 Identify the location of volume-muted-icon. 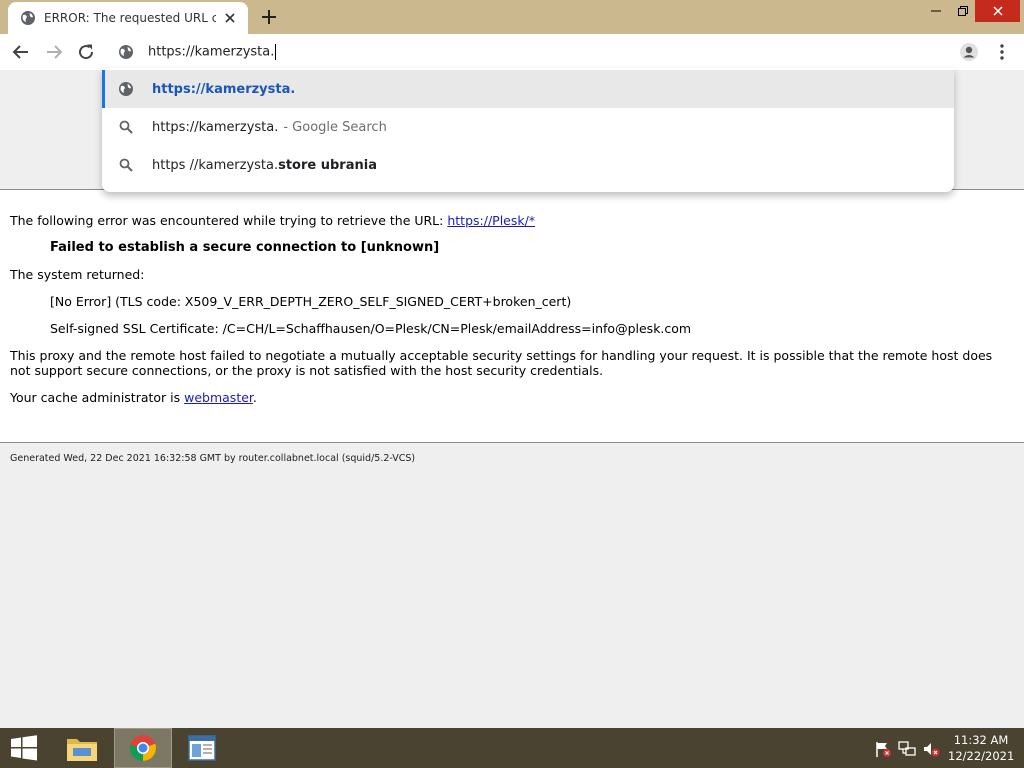
(931, 749).